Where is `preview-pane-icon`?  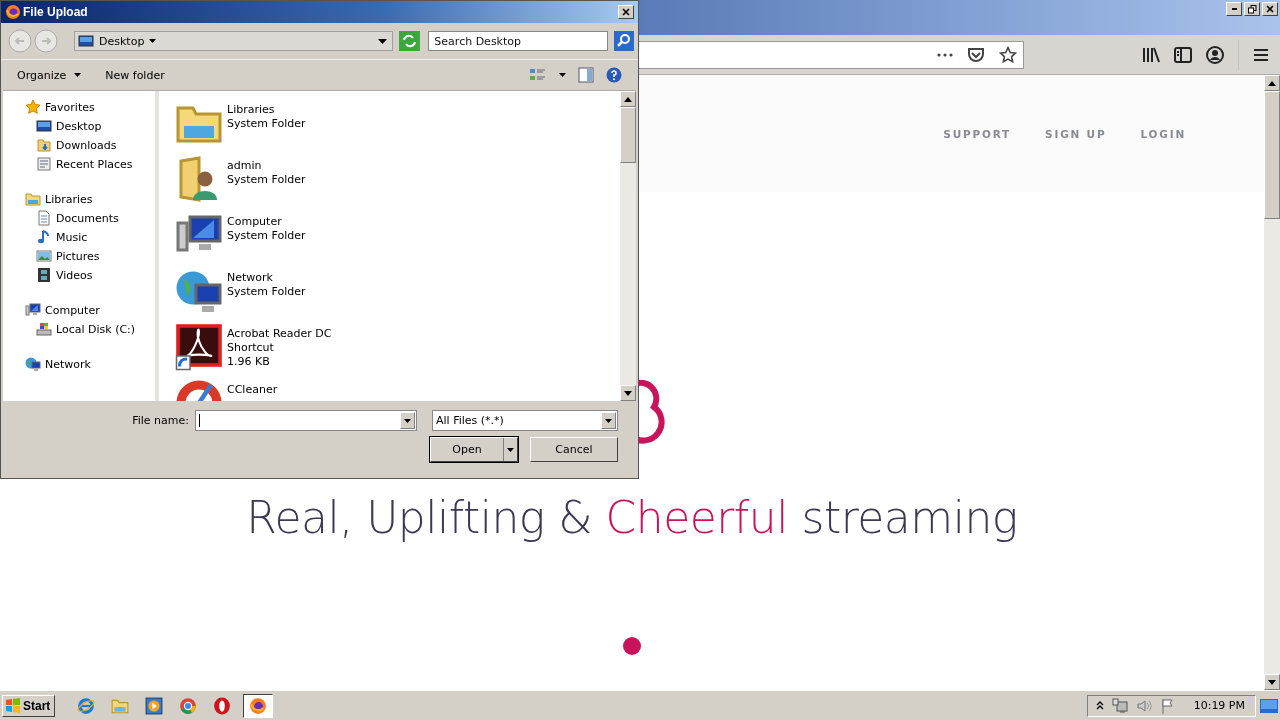
preview-pane-icon is located at coordinates (586, 75).